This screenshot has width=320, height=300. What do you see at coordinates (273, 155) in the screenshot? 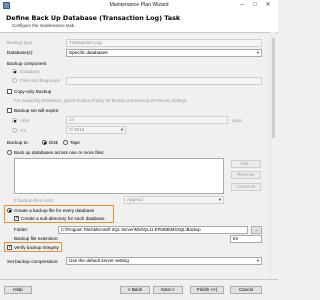
I see `vertical-scrollbar` at bounding box center [273, 155].